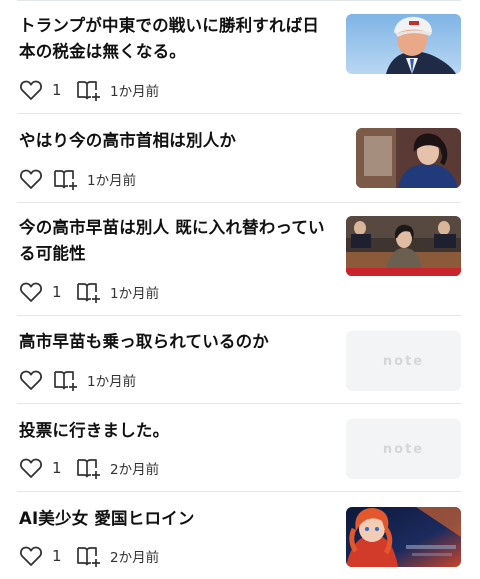 The height and width of the screenshot is (579, 480). What do you see at coordinates (403, 246) in the screenshot?
I see `diet-session-photo` at bounding box center [403, 246].